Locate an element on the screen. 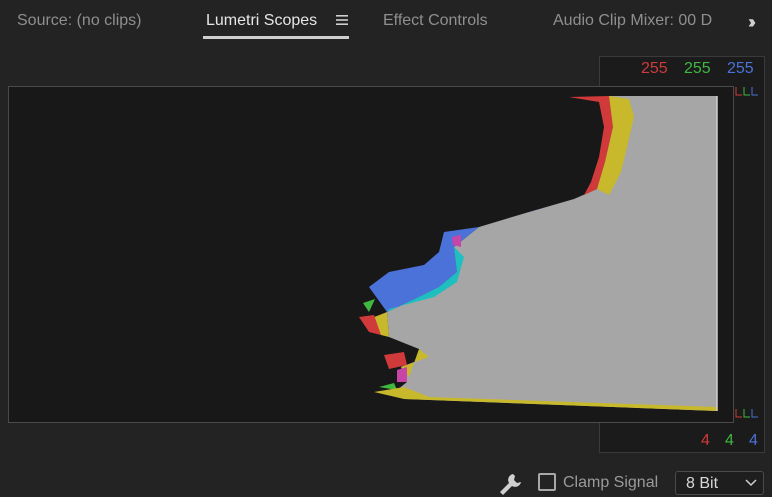 This screenshot has height=497, width=772. hamburger-menu-icon is located at coordinates (342, 20).